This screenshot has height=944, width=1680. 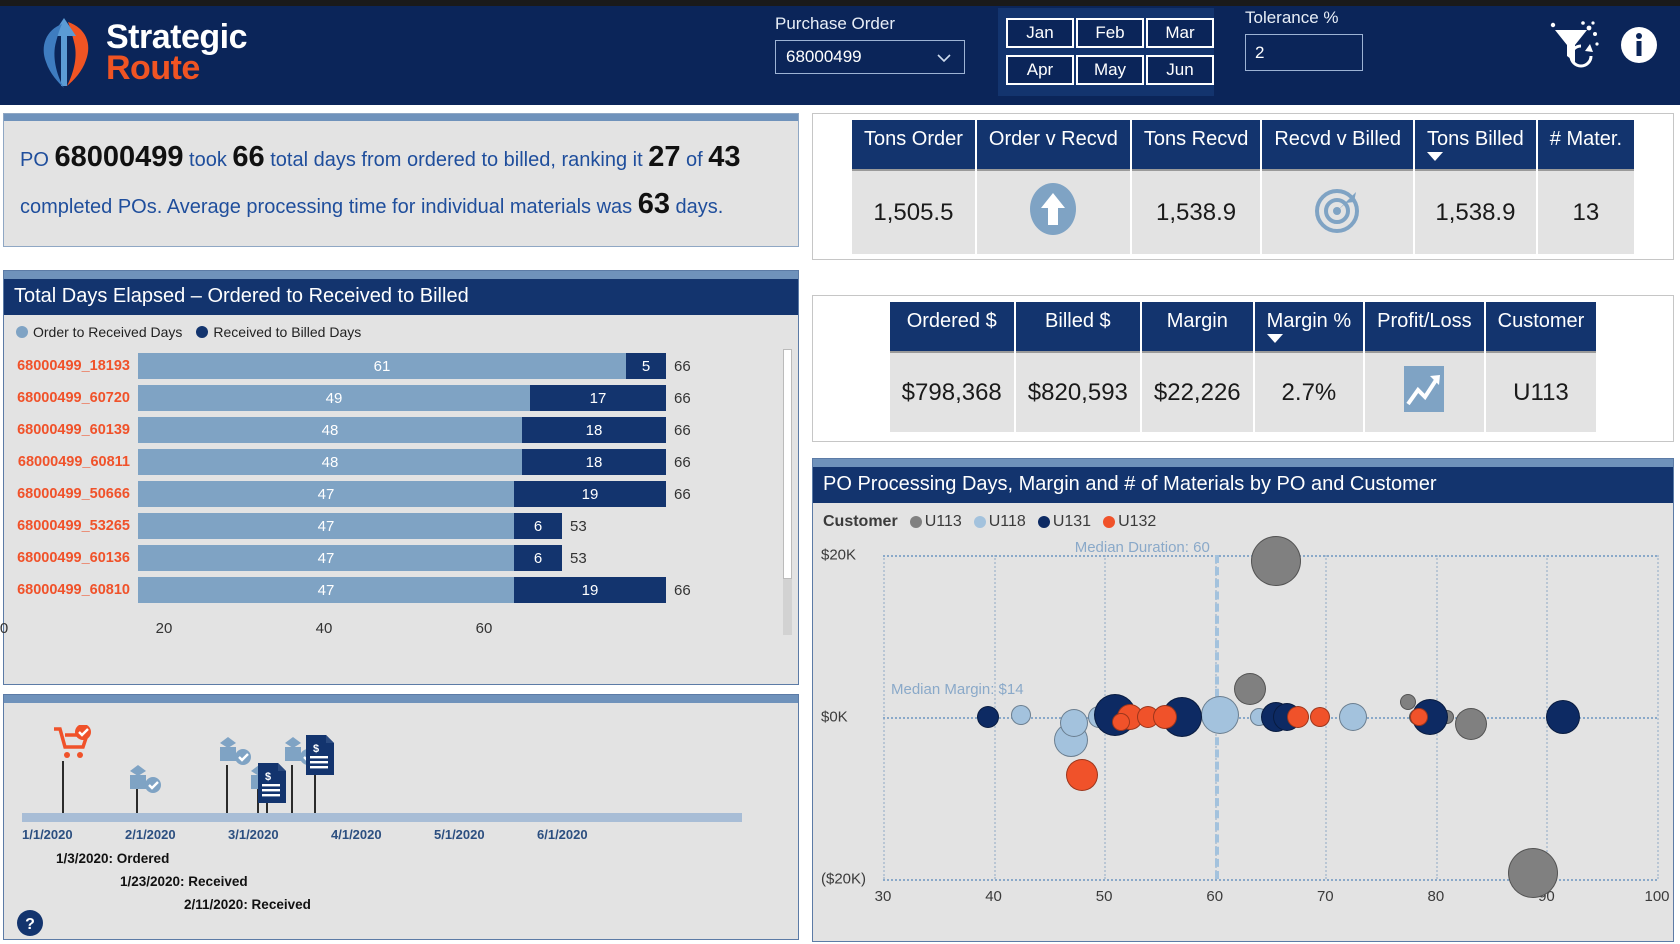 I want to click on legend-item-received-to-billed: Received to Billed Days, so click(x=278, y=332).